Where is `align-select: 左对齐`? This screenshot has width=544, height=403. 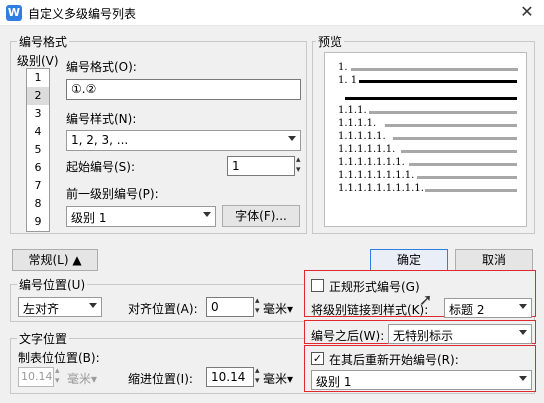
align-select: 左对齐 is located at coordinates (60, 307).